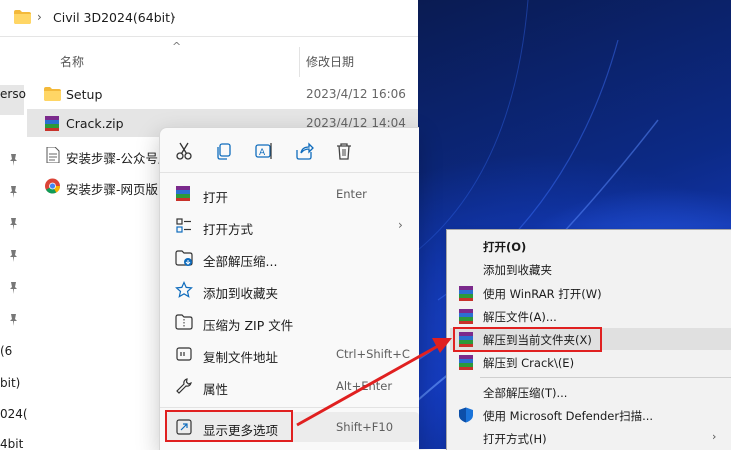  Describe the element at coordinates (374, 382) in the screenshot. I see `annotation-arrow` at that location.